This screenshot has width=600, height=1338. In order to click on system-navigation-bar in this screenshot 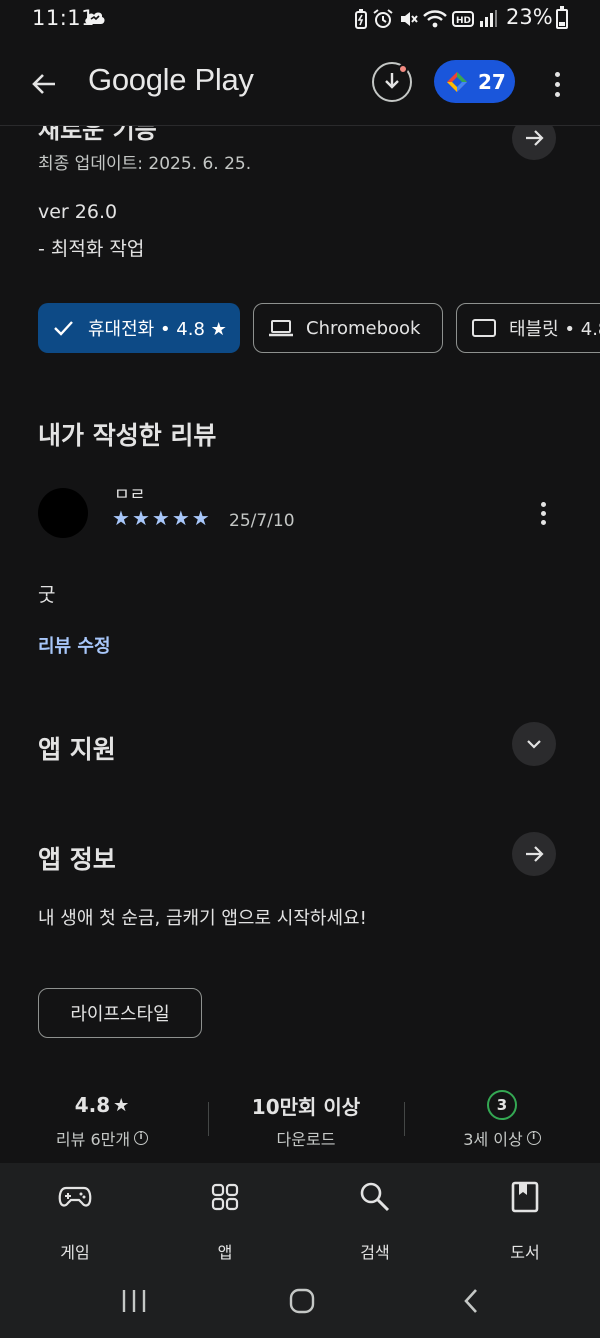, I will do `click(300, 1300)`.